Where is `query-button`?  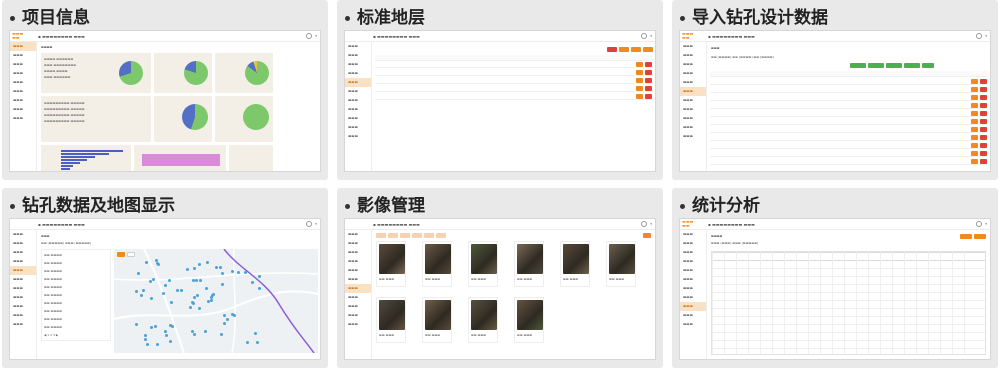
query-button is located at coordinates (966, 236).